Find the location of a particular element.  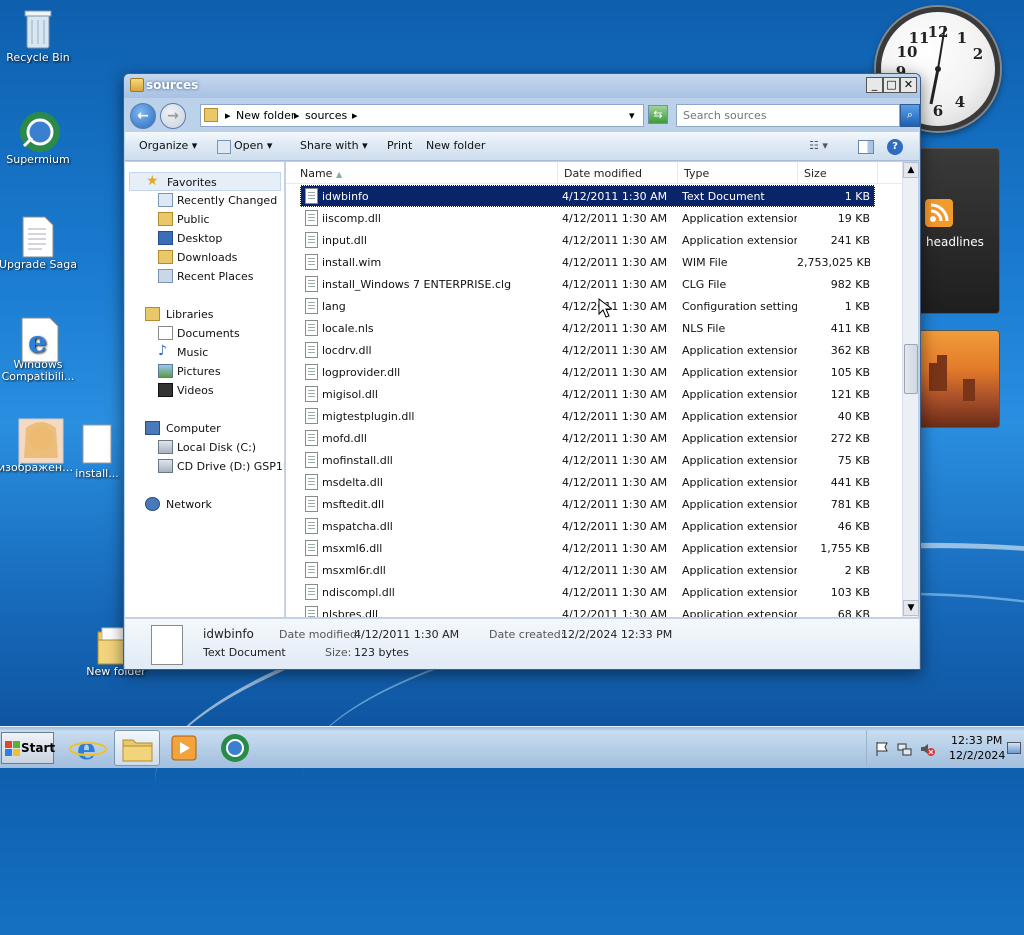

view-options-icon: ☷ ▾ is located at coordinates (818, 145).